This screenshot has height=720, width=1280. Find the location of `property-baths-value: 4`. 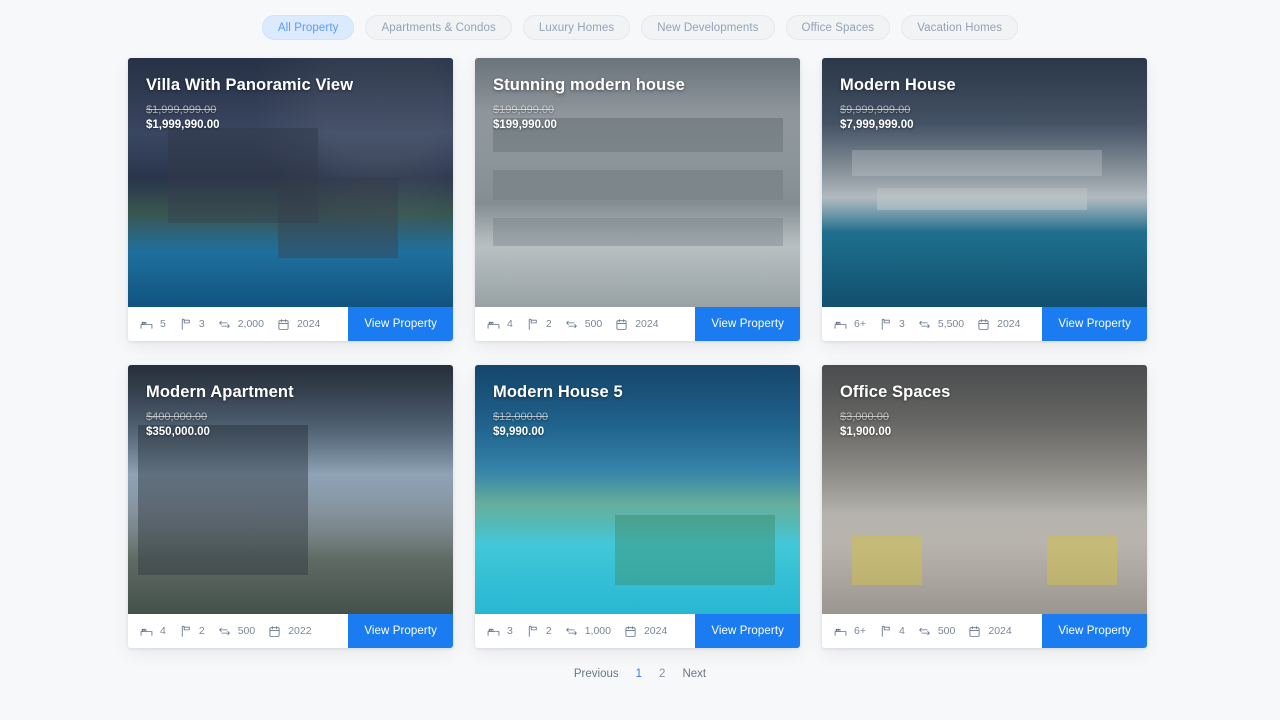

property-baths-value: 4 is located at coordinates (901, 631).